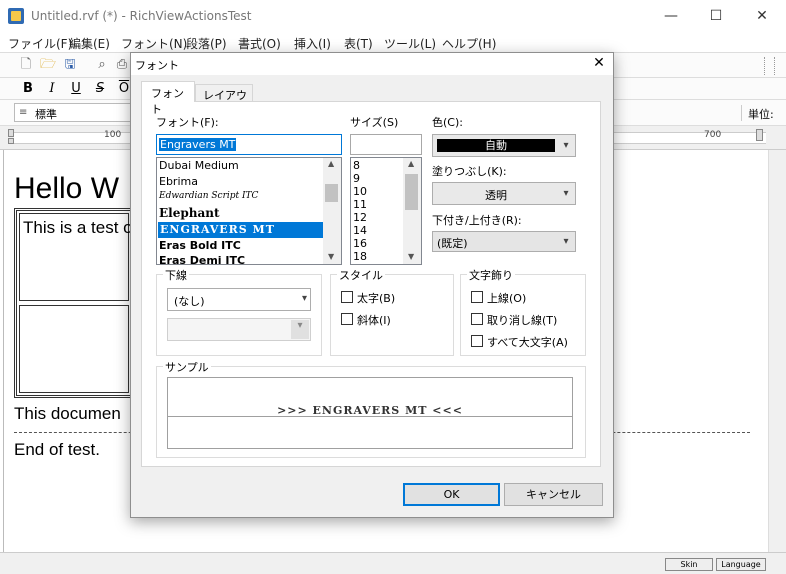  I want to click on size-list-item: 8, so click(356, 165).